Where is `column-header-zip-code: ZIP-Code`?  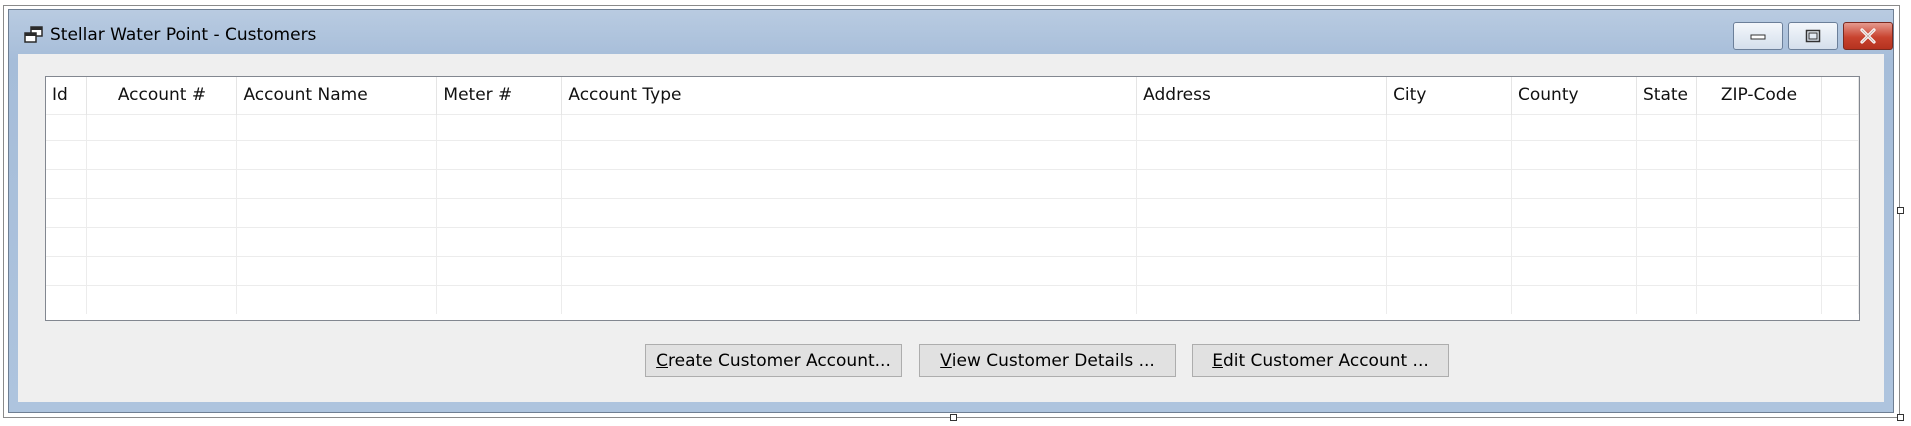 column-header-zip-code: ZIP-Code is located at coordinates (1759, 95).